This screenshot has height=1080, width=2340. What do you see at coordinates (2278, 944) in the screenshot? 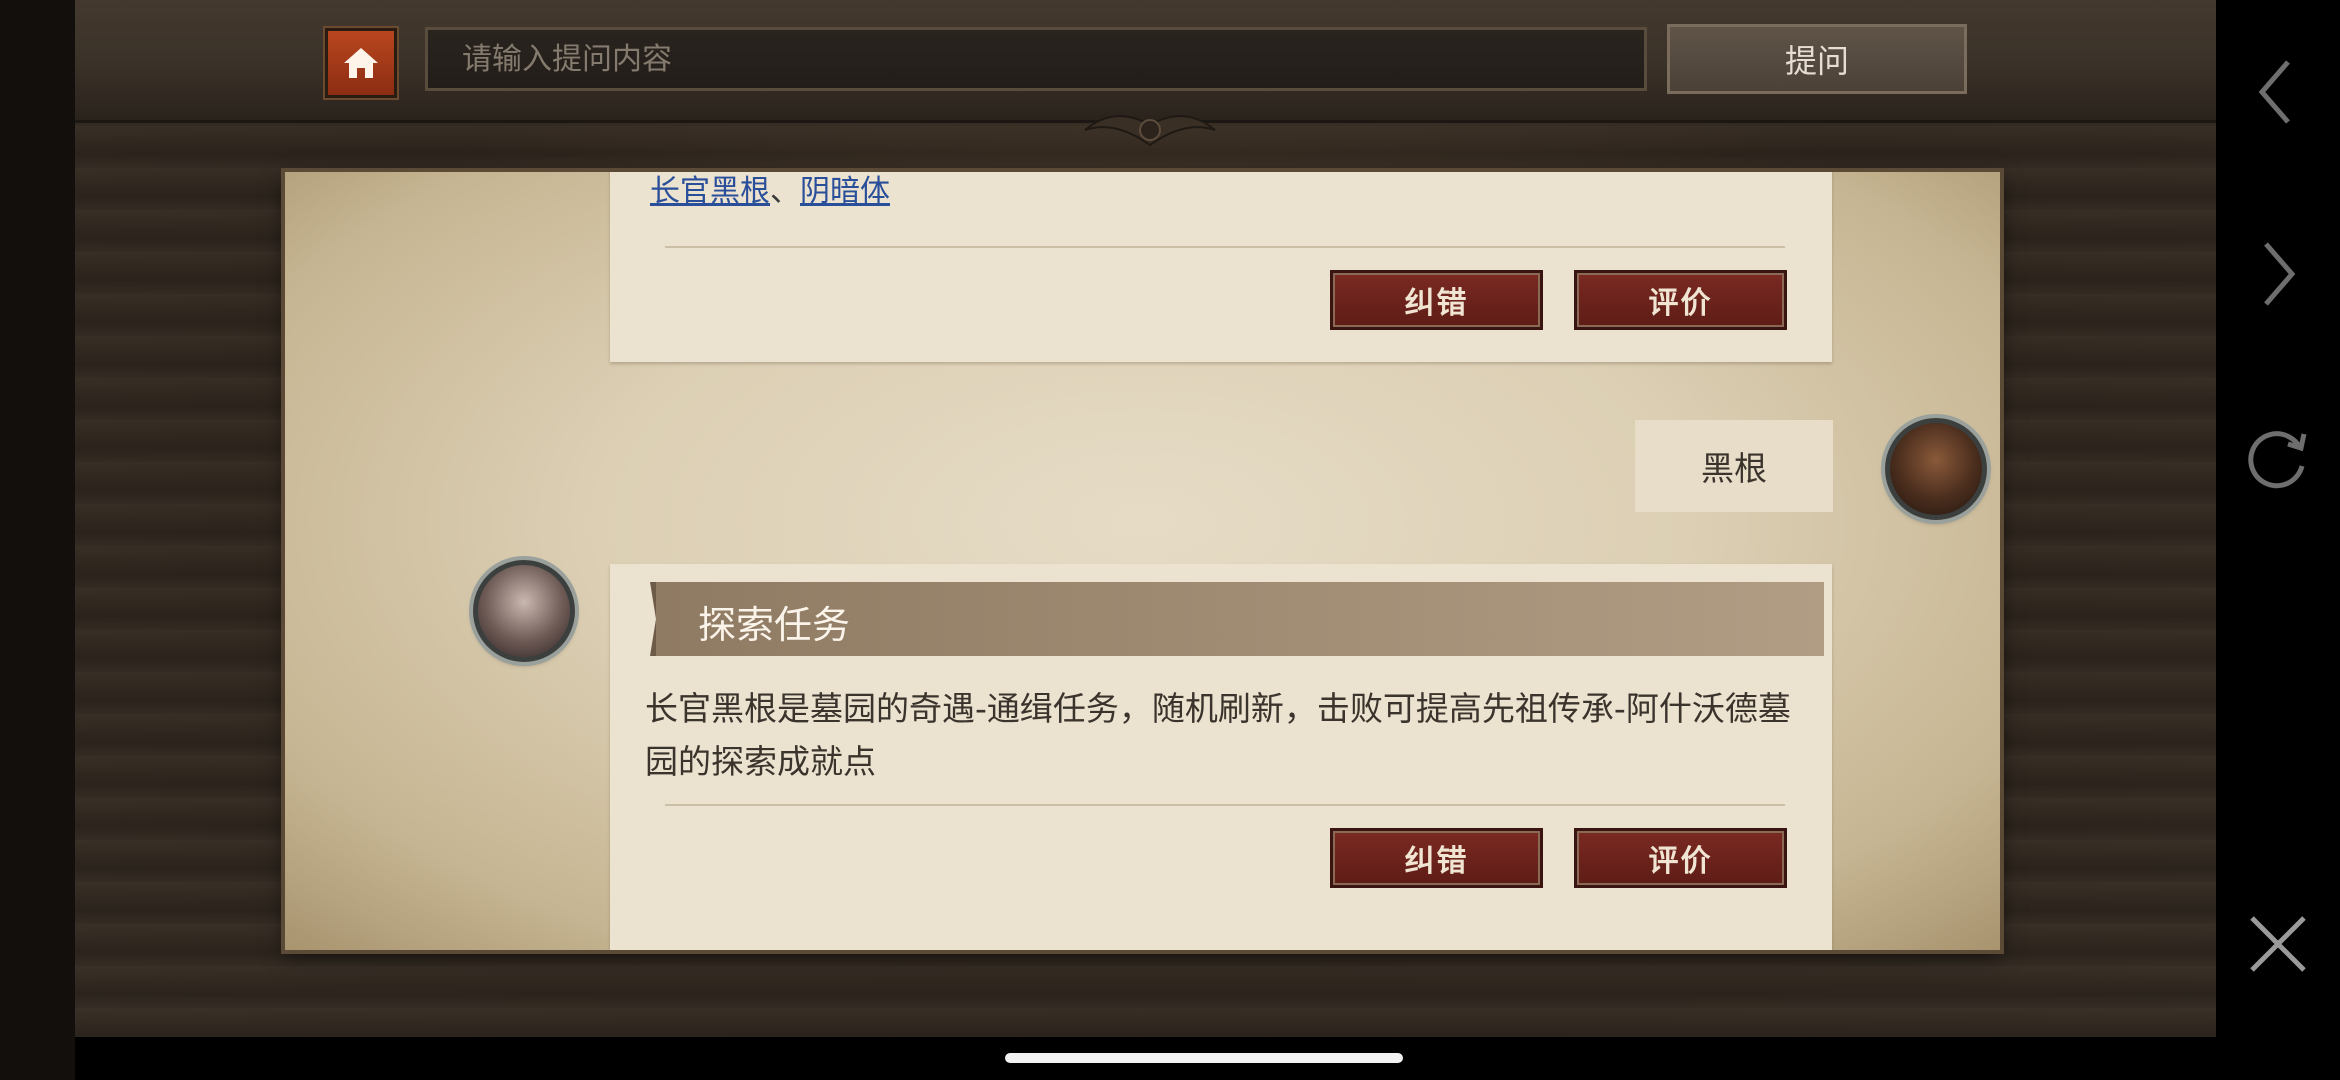
I see `close-icon` at bounding box center [2278, 944].